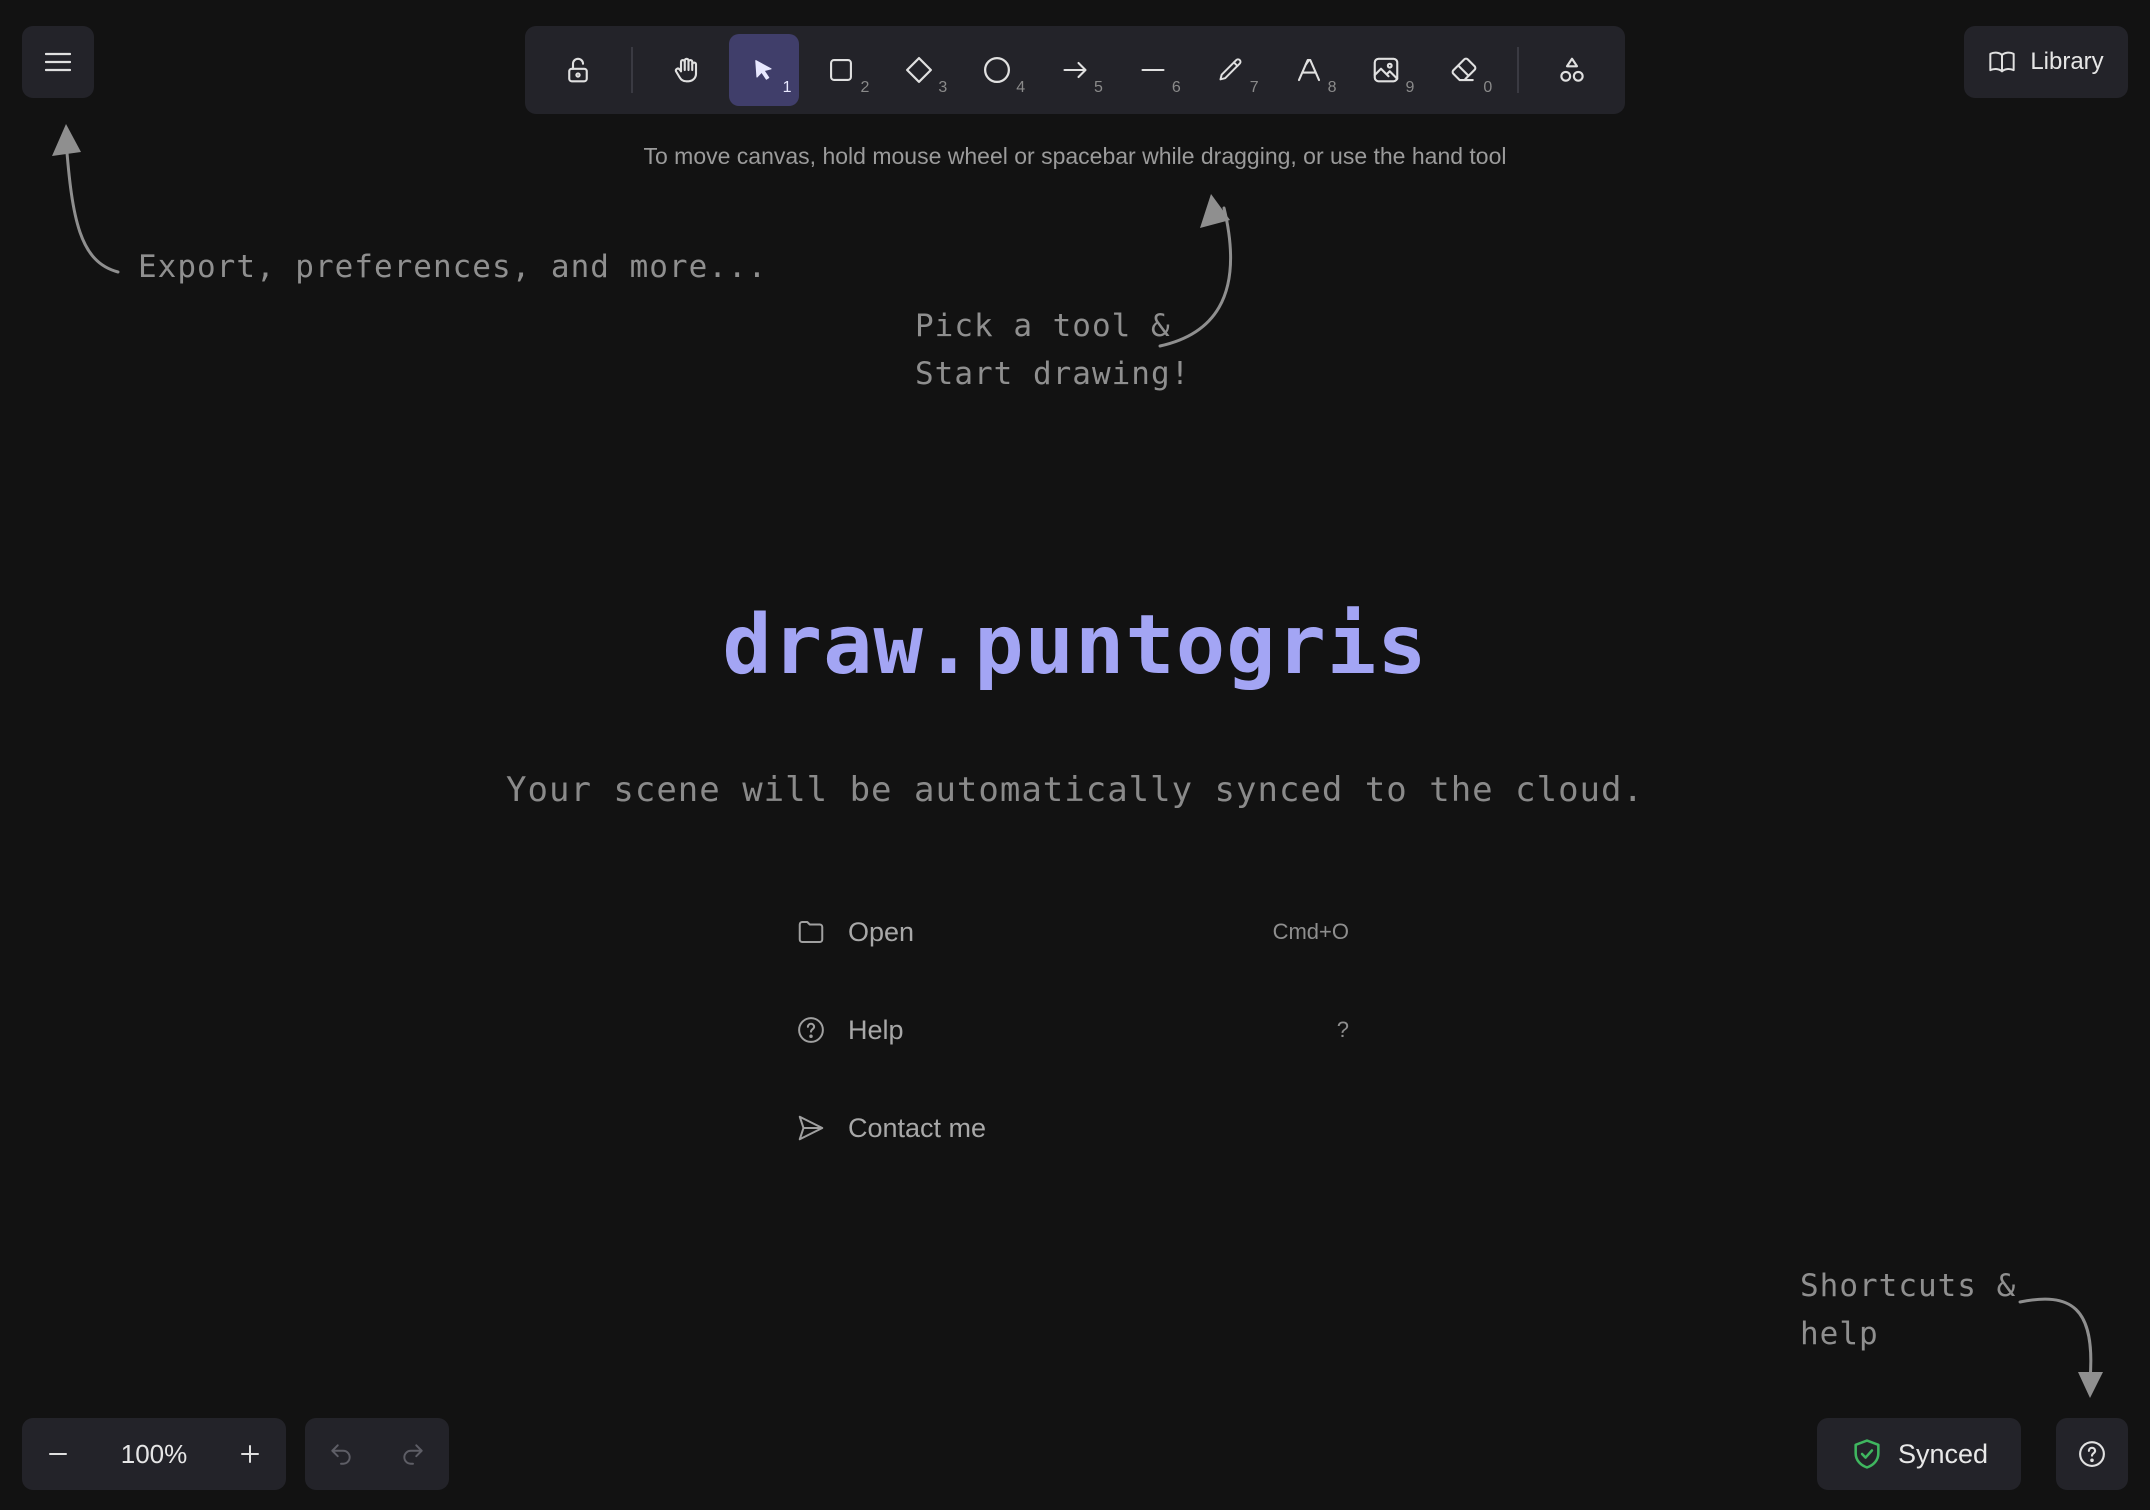 Image resolution: width=2150 pixels, height=1510 pixels. What do you see at coordinates (787, 87) in the screenshot?
I see `tool-shortcut-key: 1` at bounding box center [787, 87].